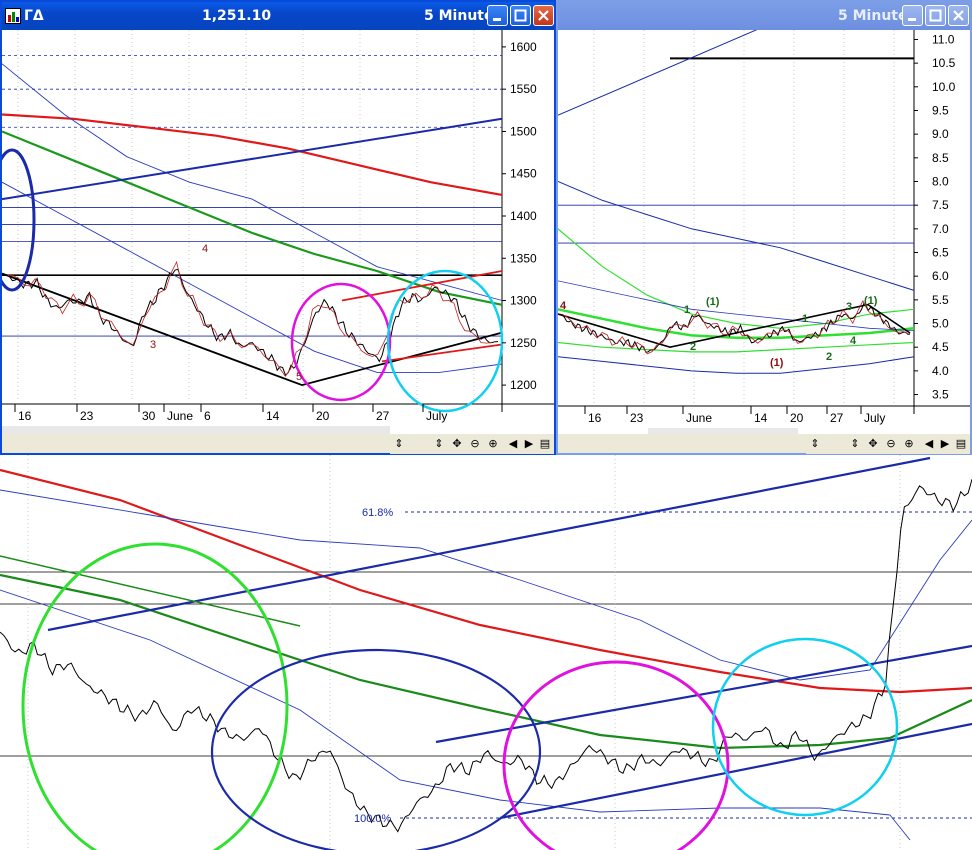 The height and width of the screenshot is (850, 972). I want to click on left-red-channel-bottom, so click(442, 353).